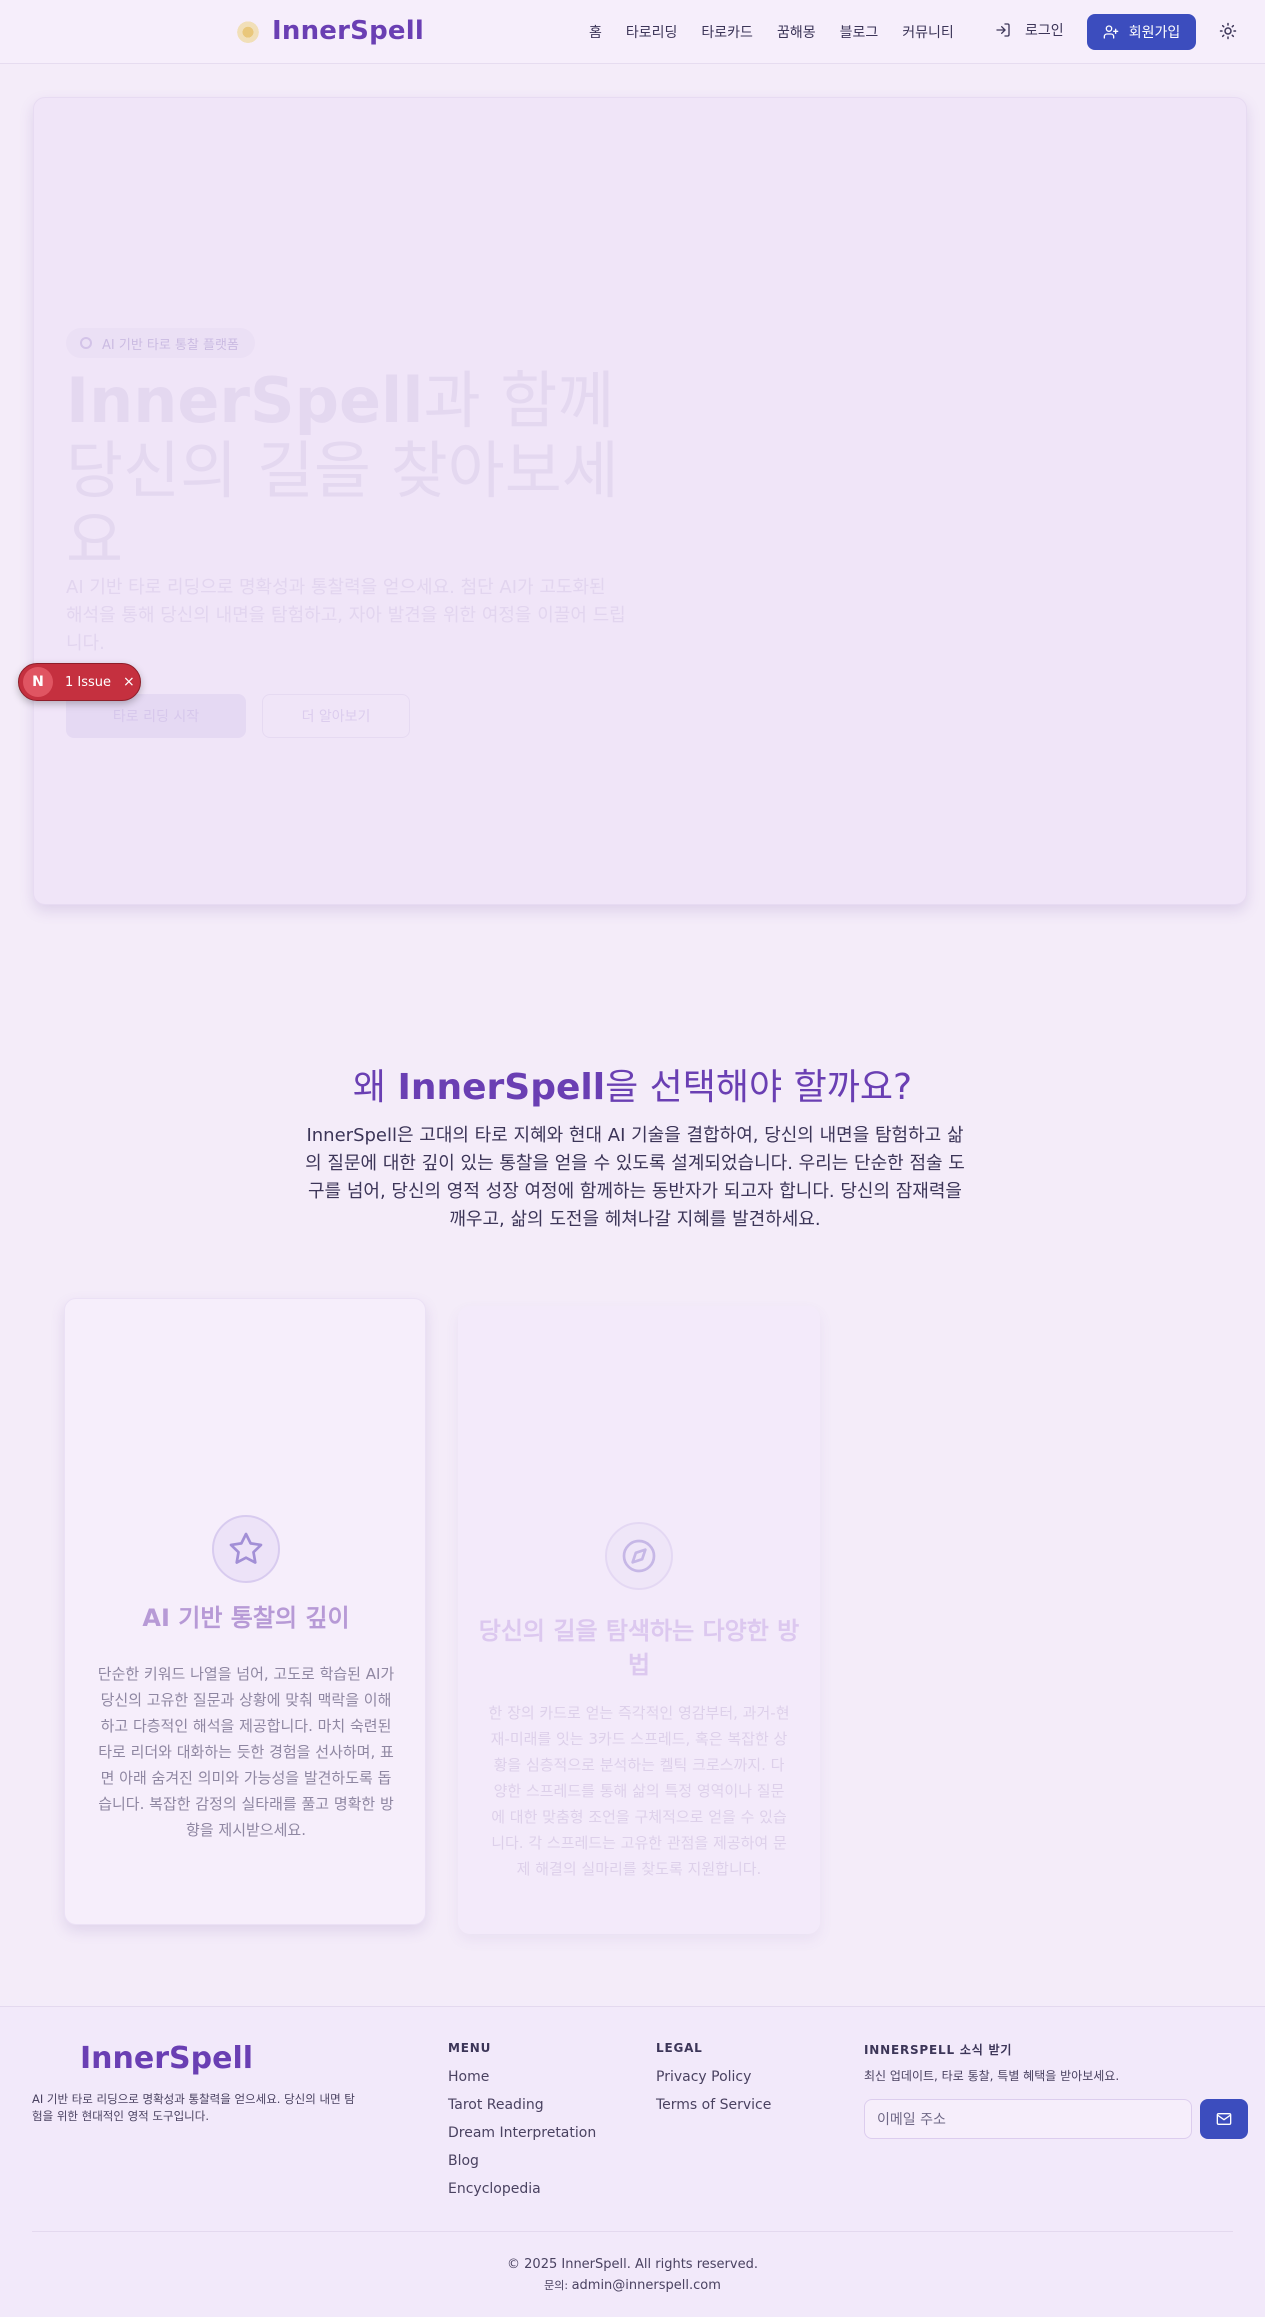  I want to click on issue-indicator: N 1 Issue ×, so click(79, 682).